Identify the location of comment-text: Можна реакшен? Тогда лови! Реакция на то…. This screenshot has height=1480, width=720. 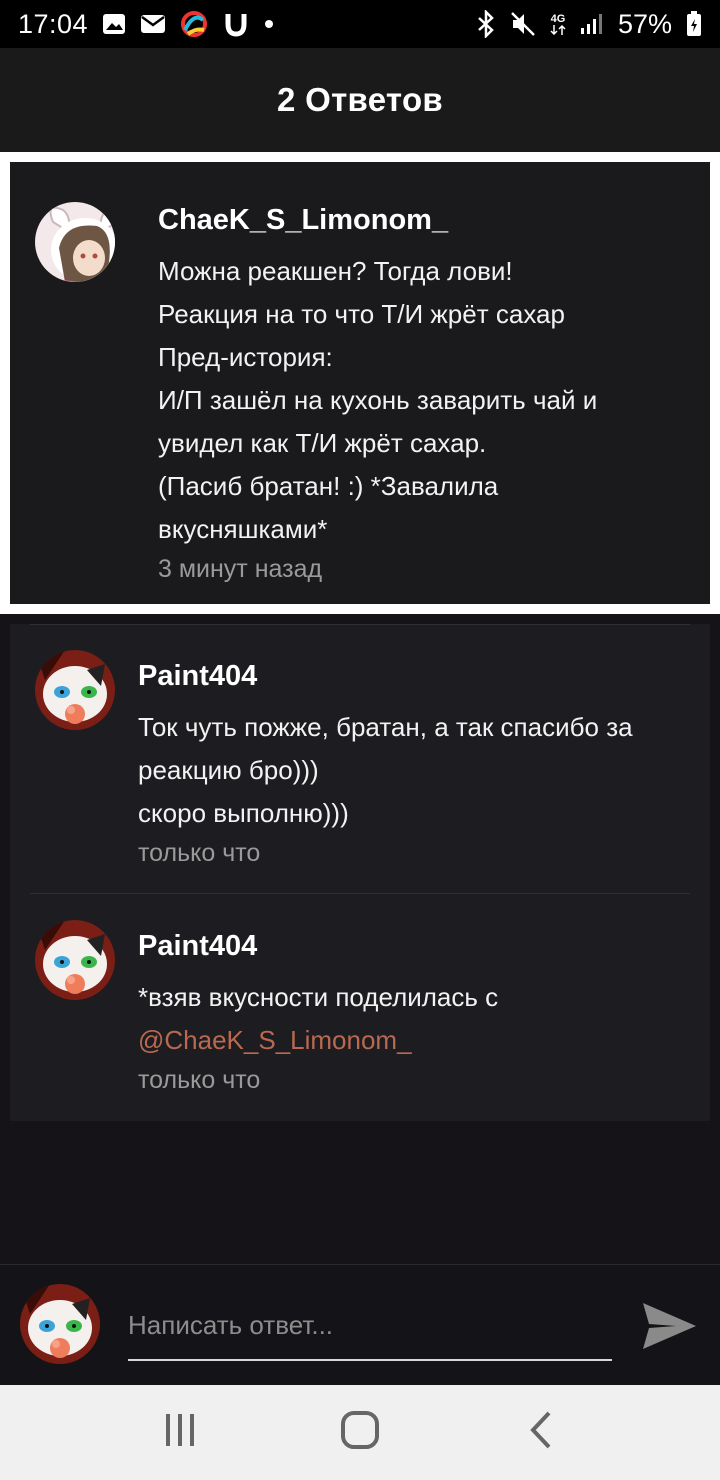
(378, 400).